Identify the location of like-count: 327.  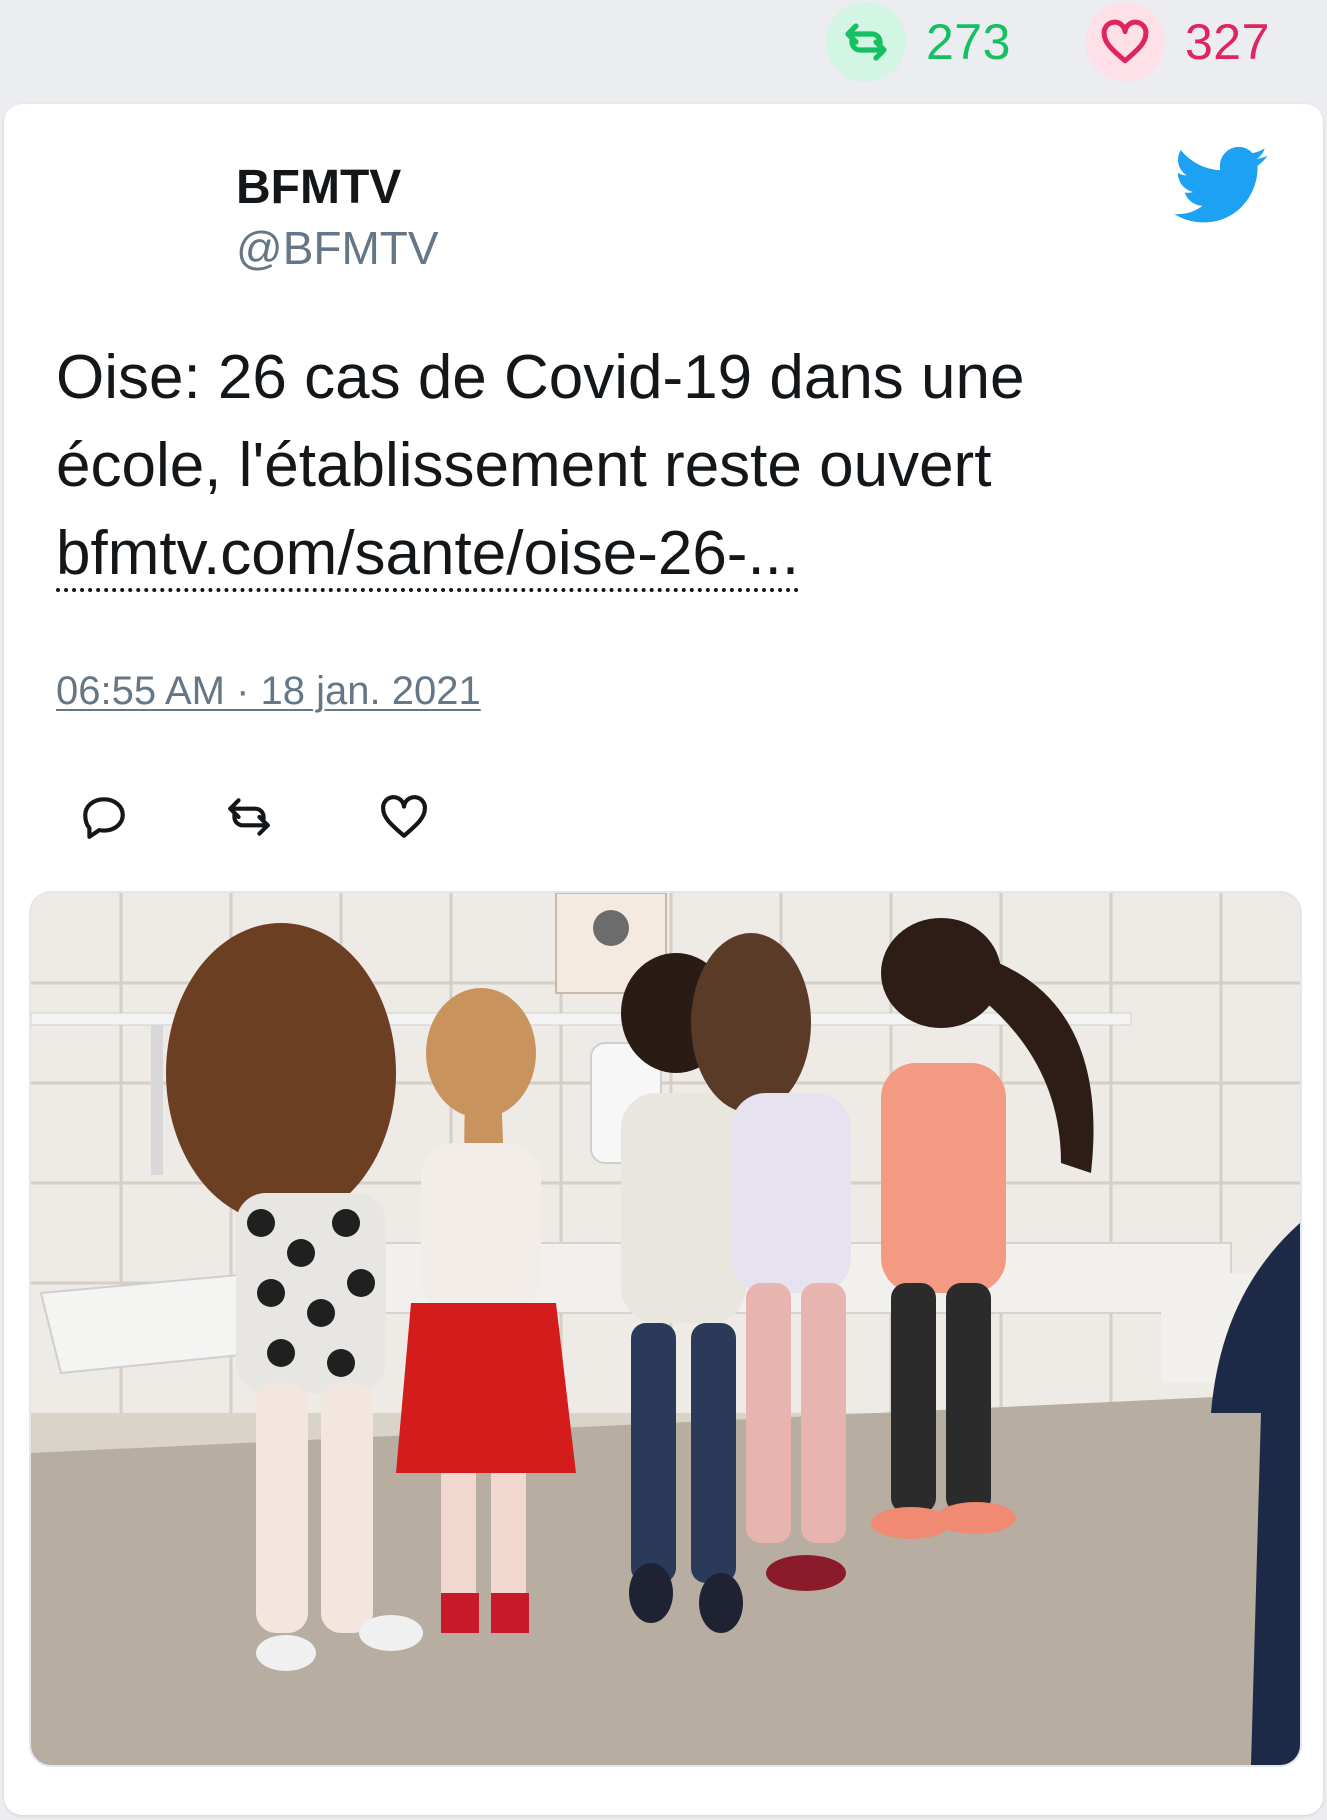
(1227, 42).